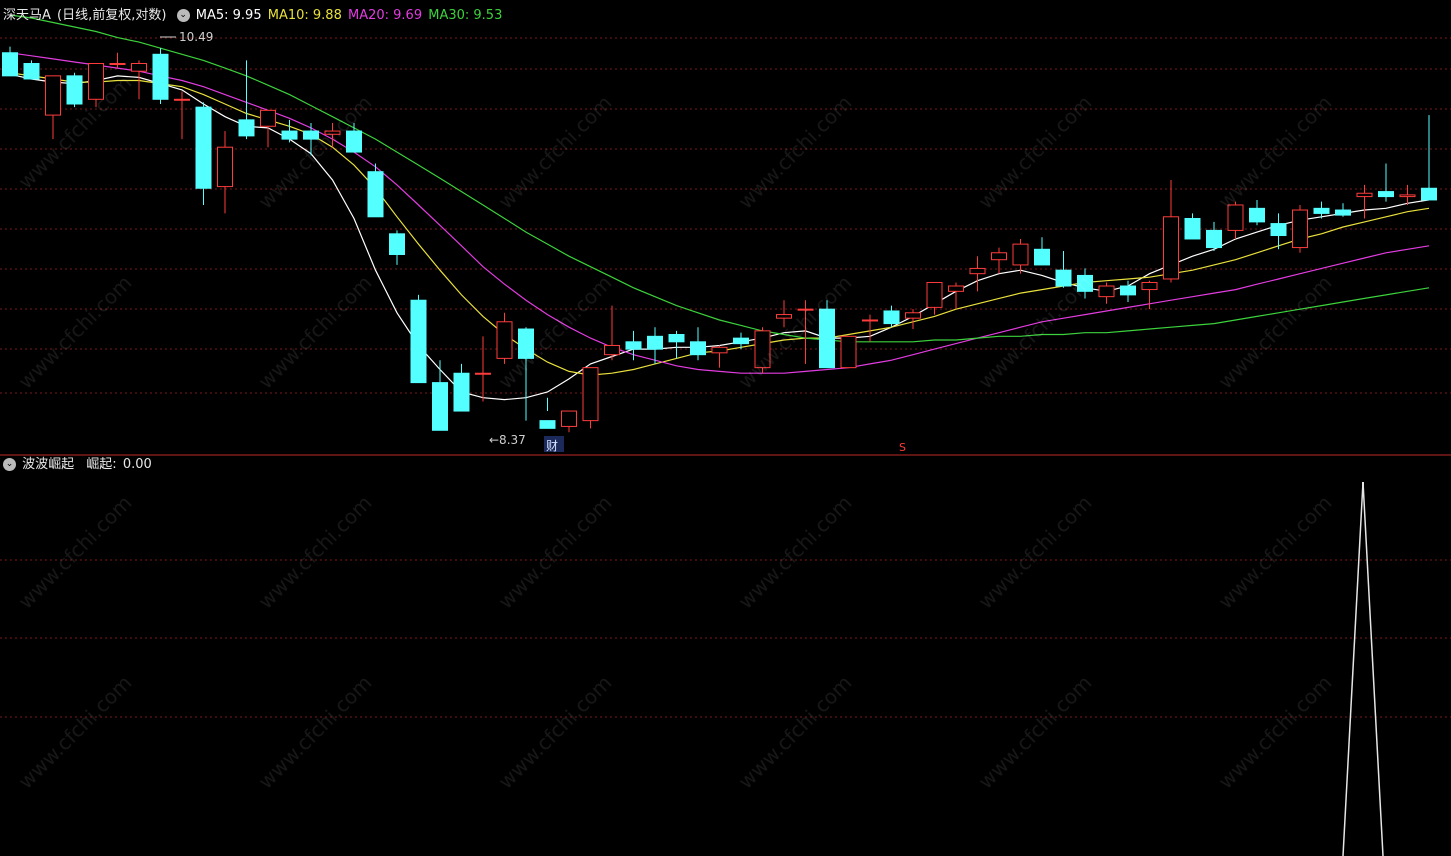 The width and height of the screenshot is (1451, 856). What do you see at coordinates (552, 446) in the screenshot?
I see `cai-marker: 财` at bounding box center [552, 446].